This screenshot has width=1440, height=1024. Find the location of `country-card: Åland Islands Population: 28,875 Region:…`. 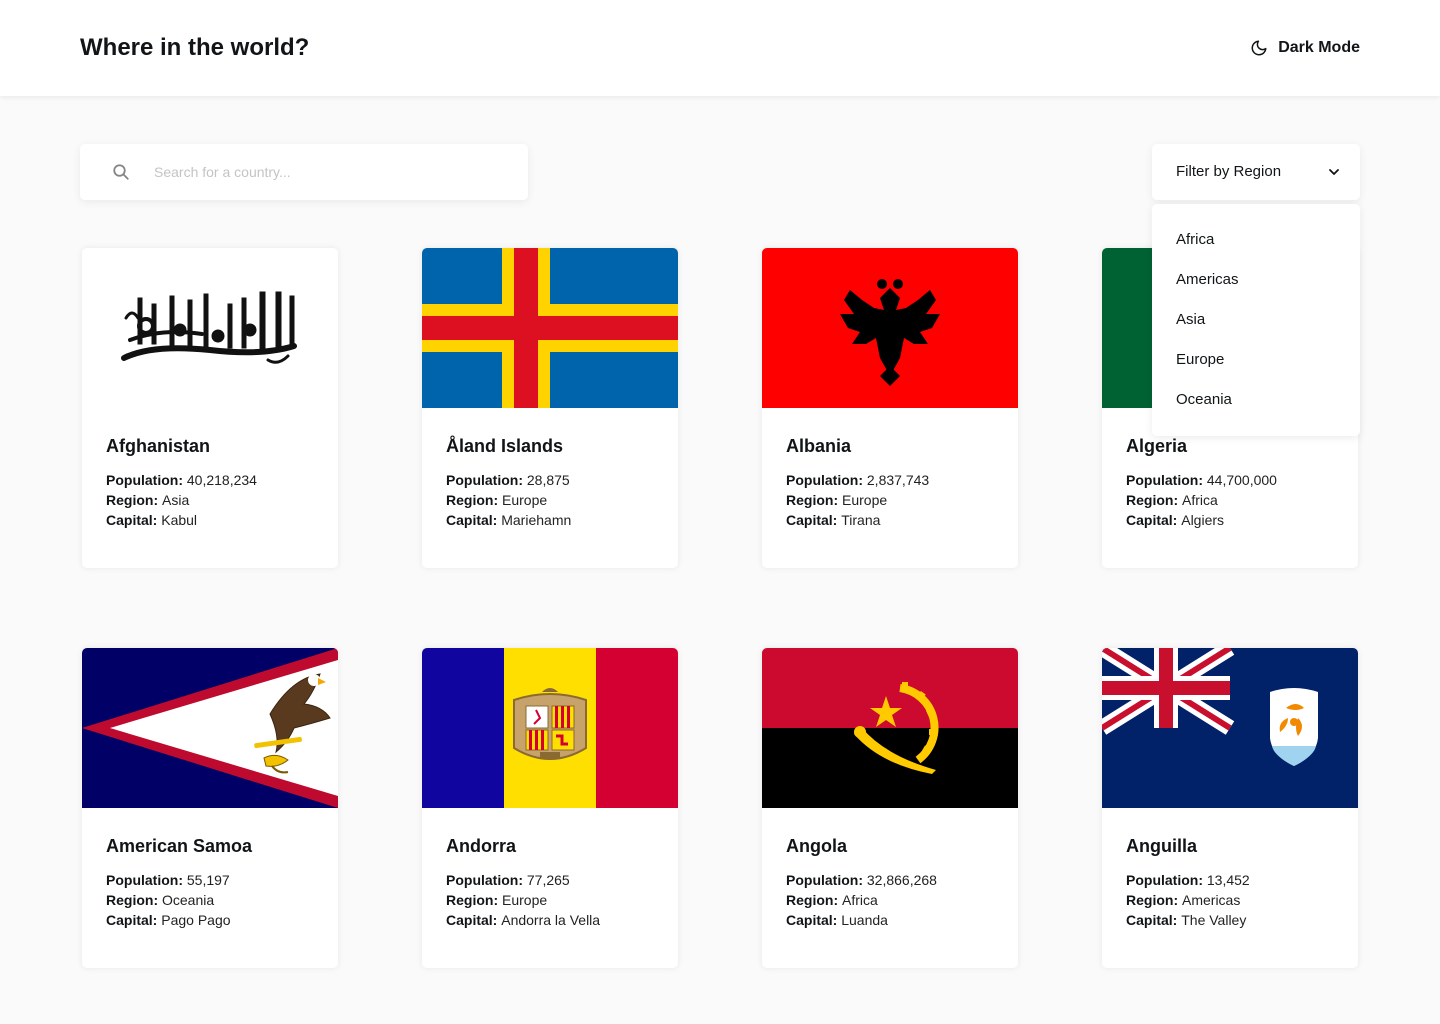

country-card: Åland Islands Population: 28,875 Region:… is located at coordinates (550, 408).